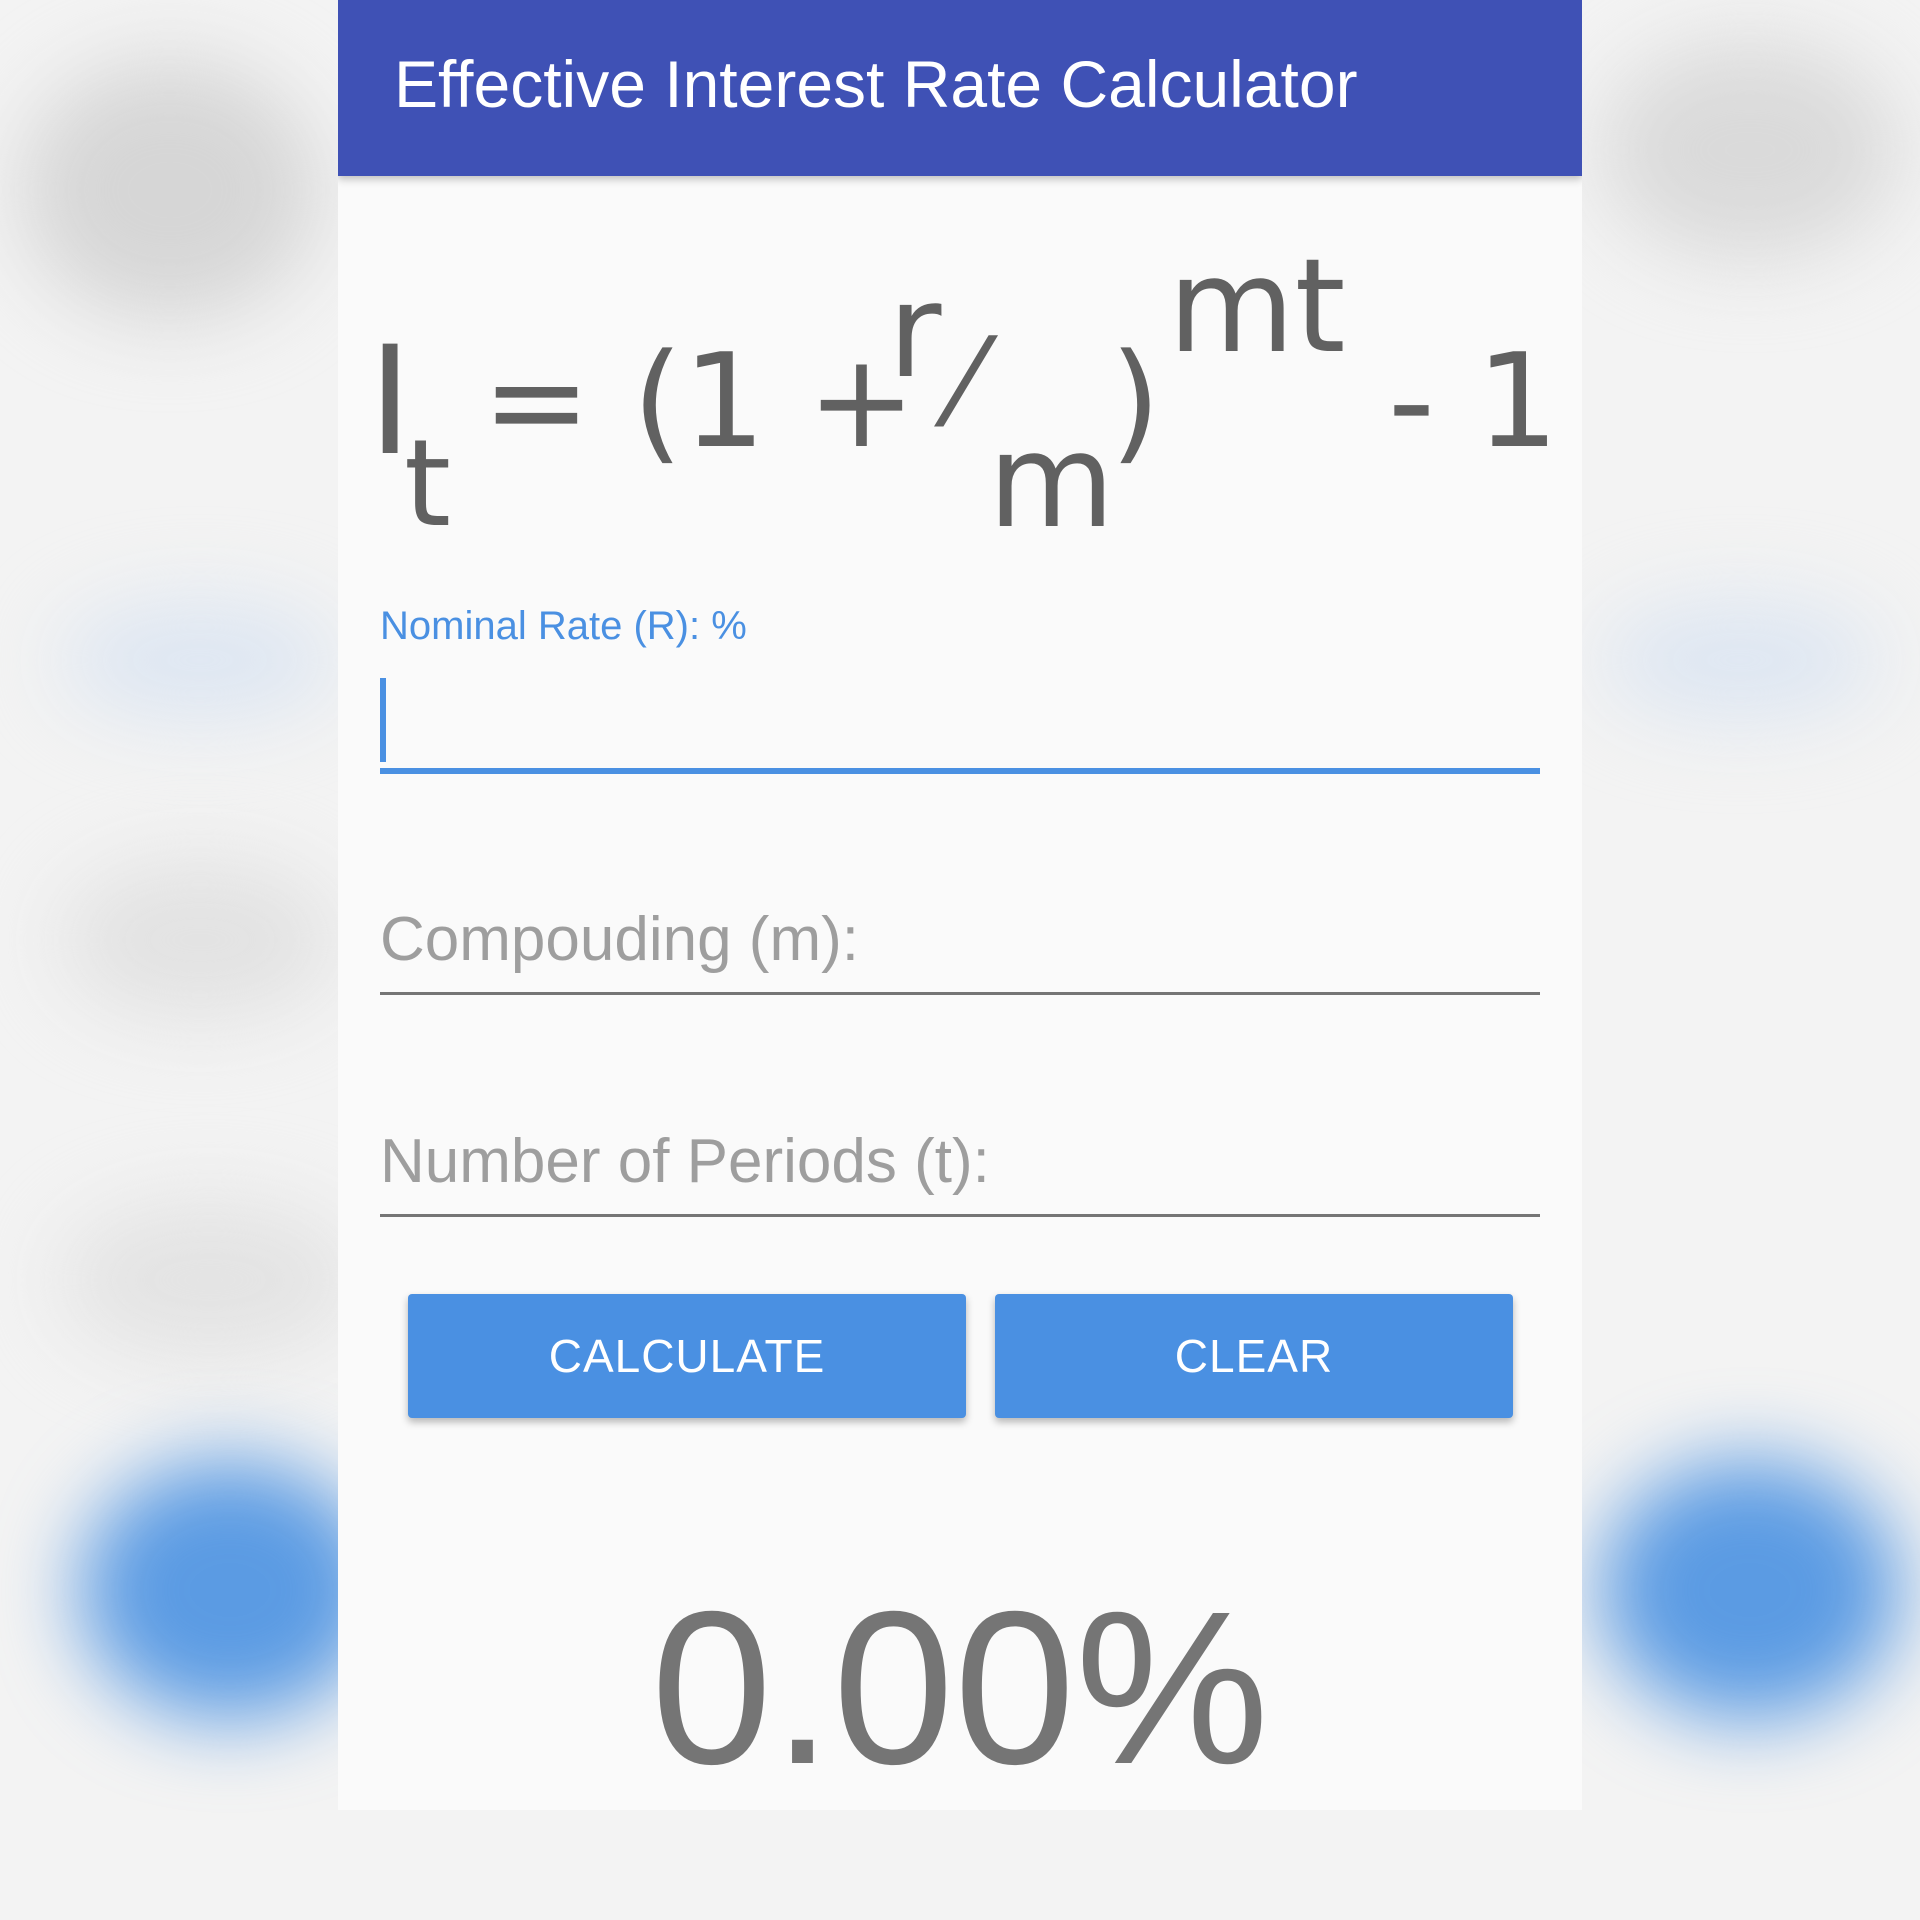 This screenshot has height=1920, width=1920. What do you see at coordinates (960, 1215) in the screenshot?
I see `periods-underline` at bounding box center [960, 1215].